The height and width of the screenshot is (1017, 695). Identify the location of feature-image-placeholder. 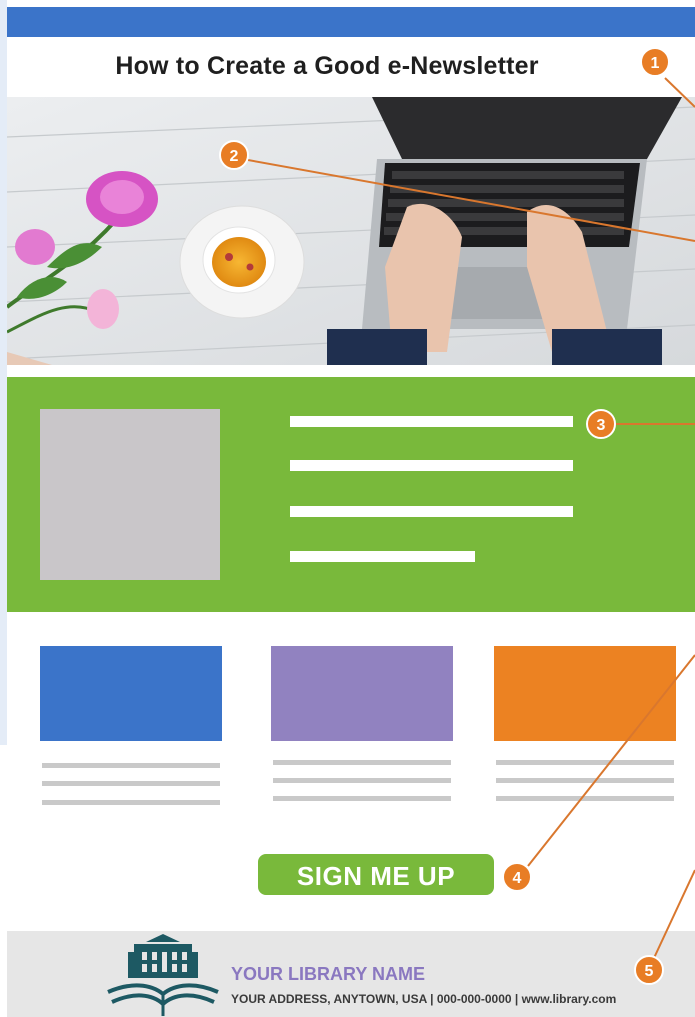
(130, 494).